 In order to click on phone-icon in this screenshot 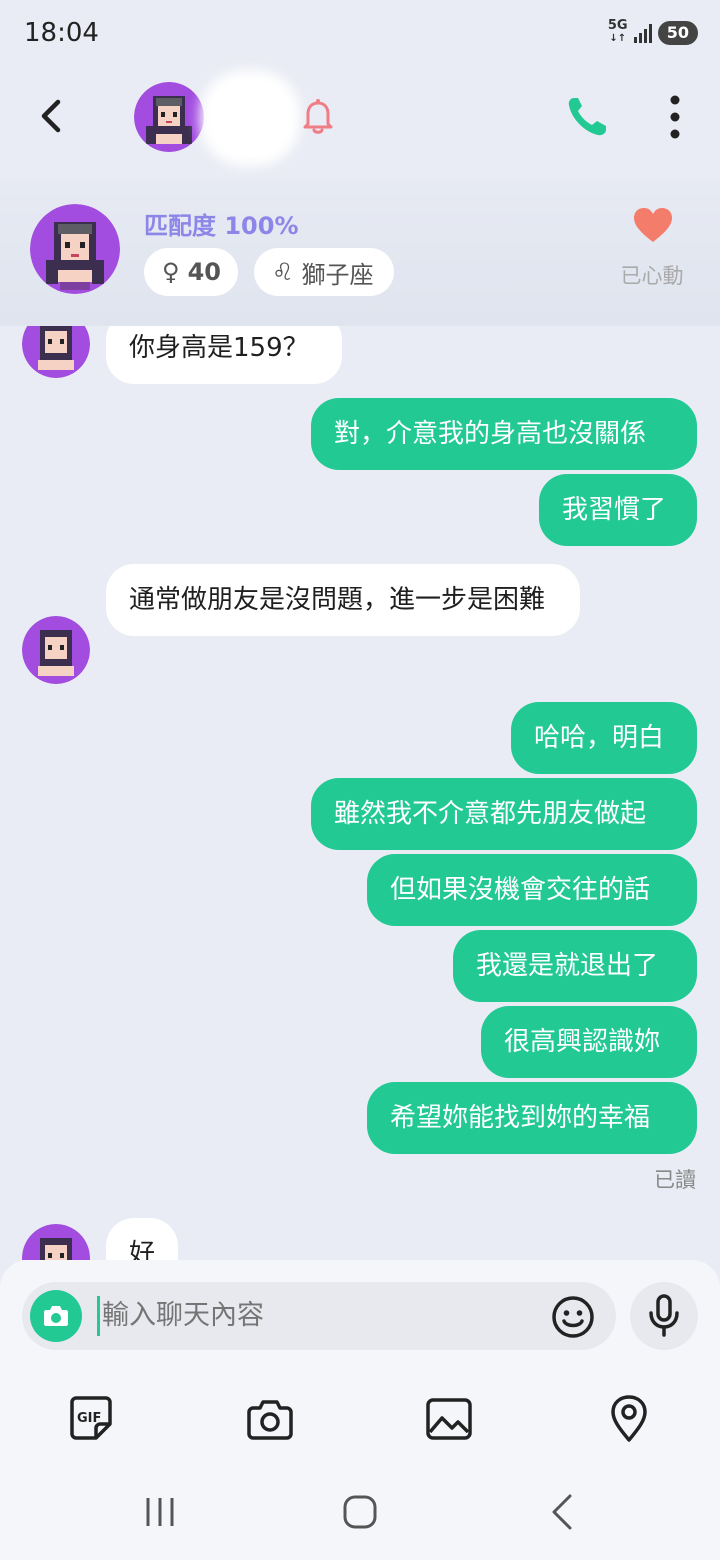, I will do `click(587, 117)`.